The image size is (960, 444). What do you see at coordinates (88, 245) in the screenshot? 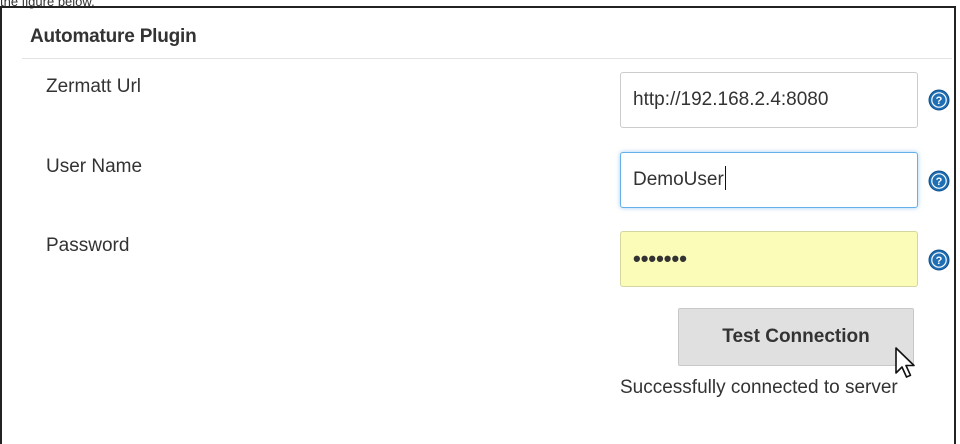
I see `password-label: Password` at bounding box center [88, 245].